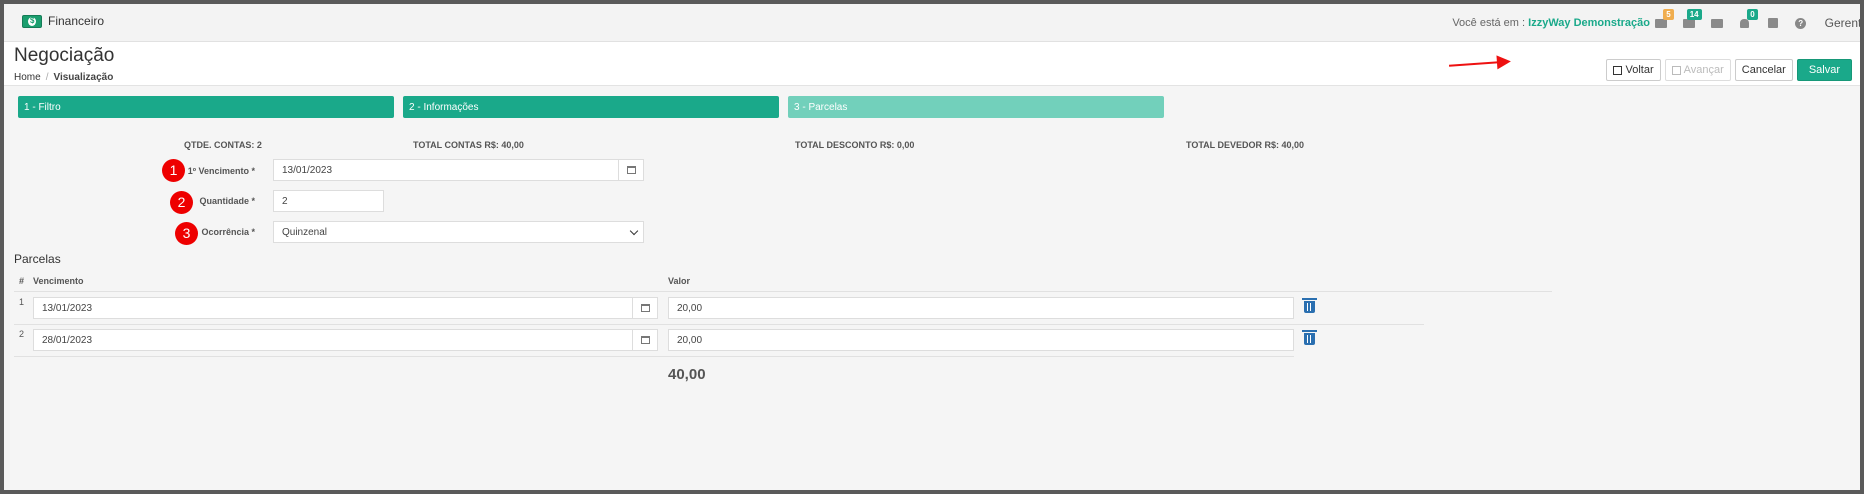  I want to click on row-number: 2, so click(22, 334).